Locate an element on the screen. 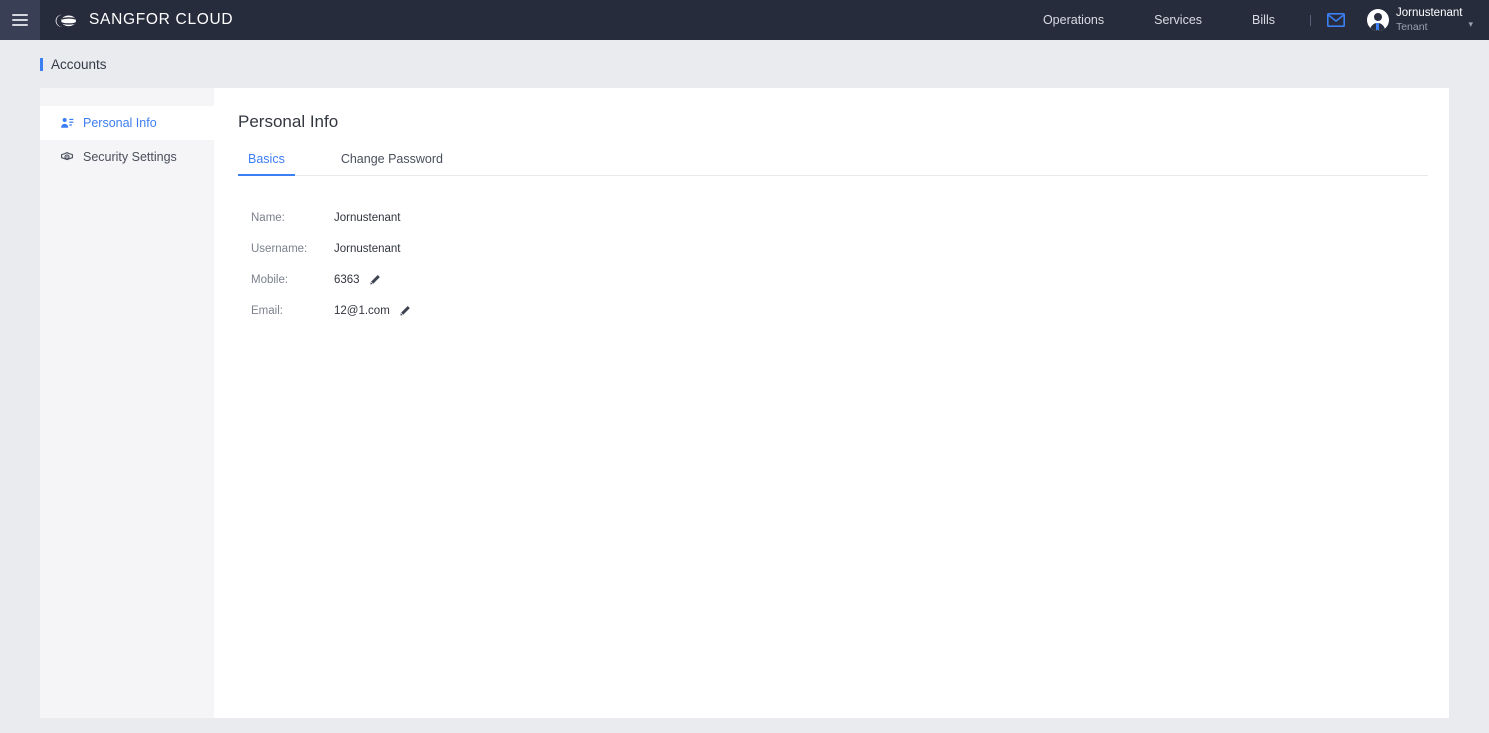 The height and width of the screenshot is (733, 1489). brand-name: SANGFOR CLOUD is located at coordinates (161, 19).